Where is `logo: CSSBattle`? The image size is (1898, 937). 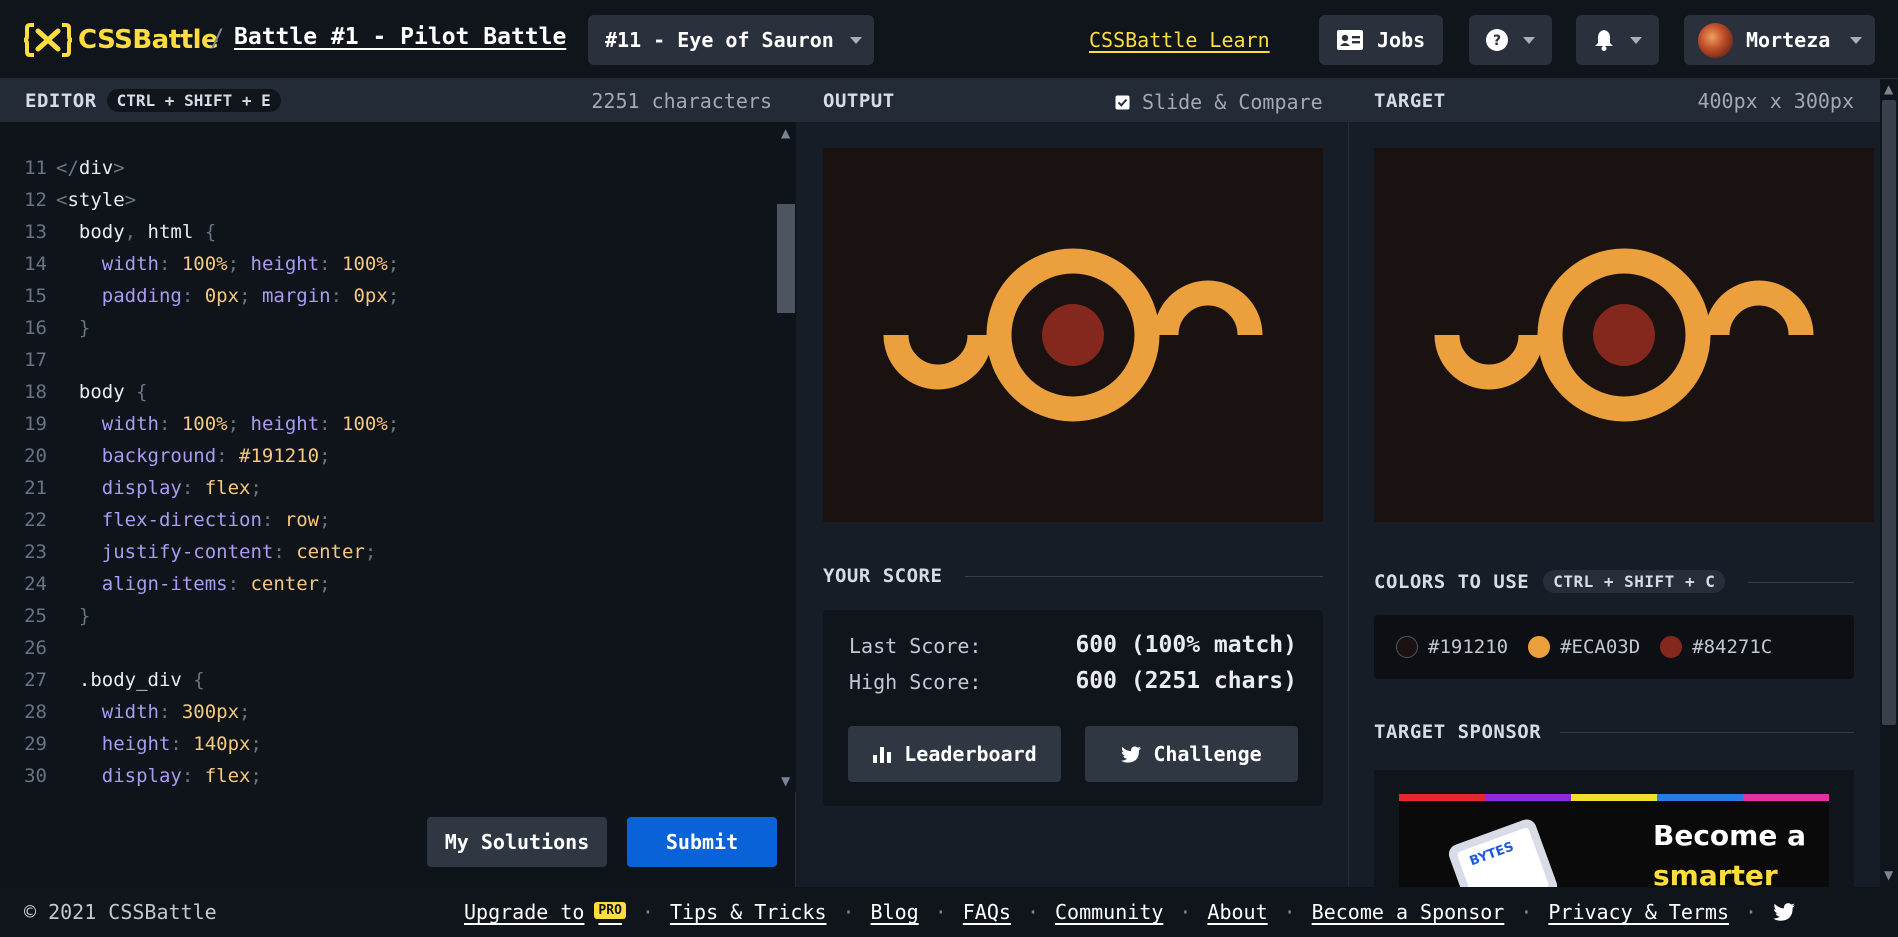 logo: CSSBattle is located at coordinates (121, 40).